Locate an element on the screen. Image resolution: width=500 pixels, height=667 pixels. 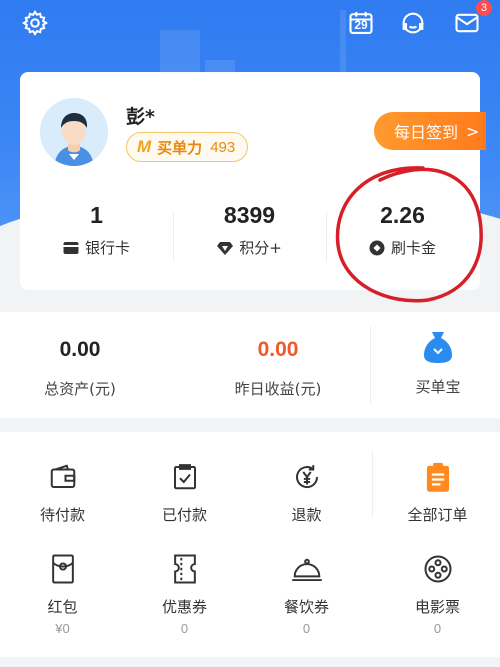
total-assets-value: 0.00 is located at coordinates (80, 349).